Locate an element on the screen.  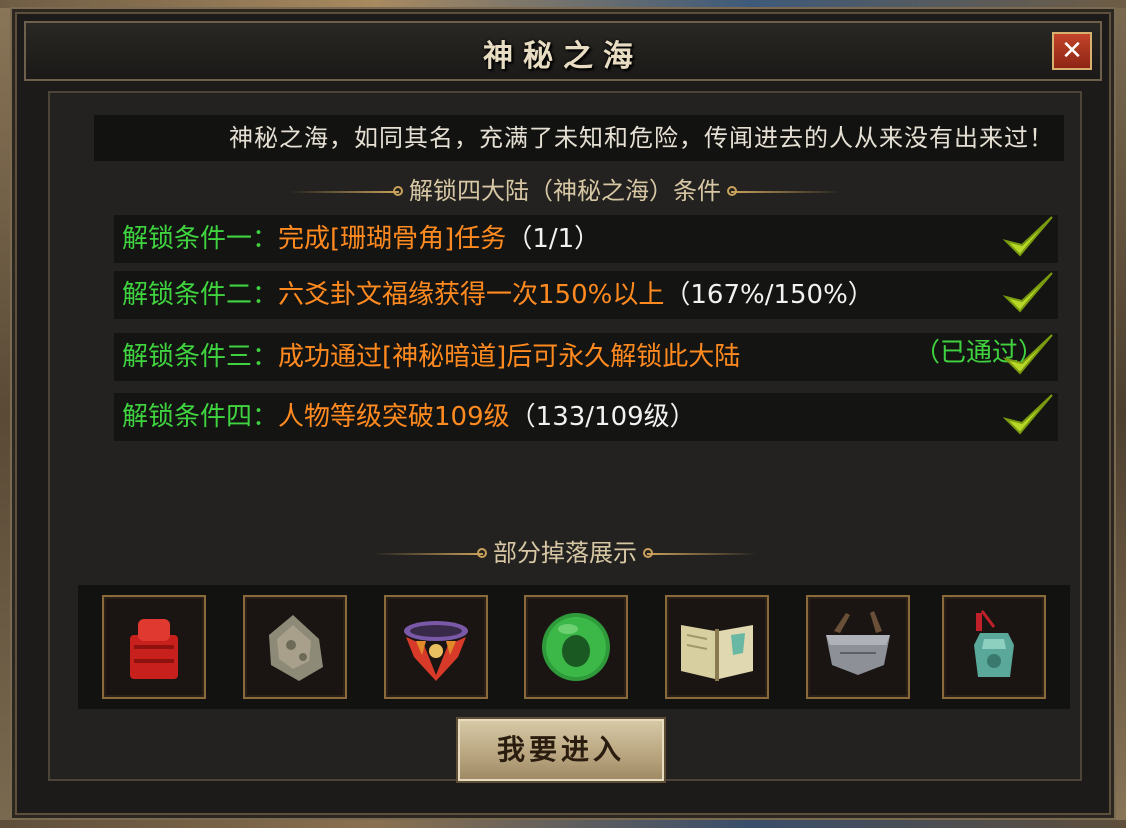
condition-label: 解锁条件二： is located at coordinates (200, 295).